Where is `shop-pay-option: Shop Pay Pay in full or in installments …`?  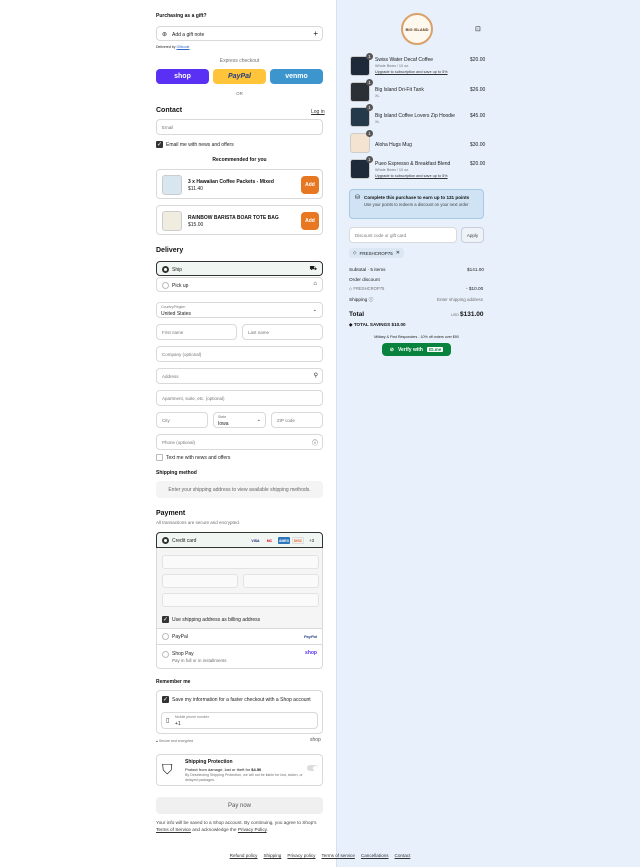 shop-pay-option: Shop Pay Pay in full or in installments … is located at coordinates (239, 657).